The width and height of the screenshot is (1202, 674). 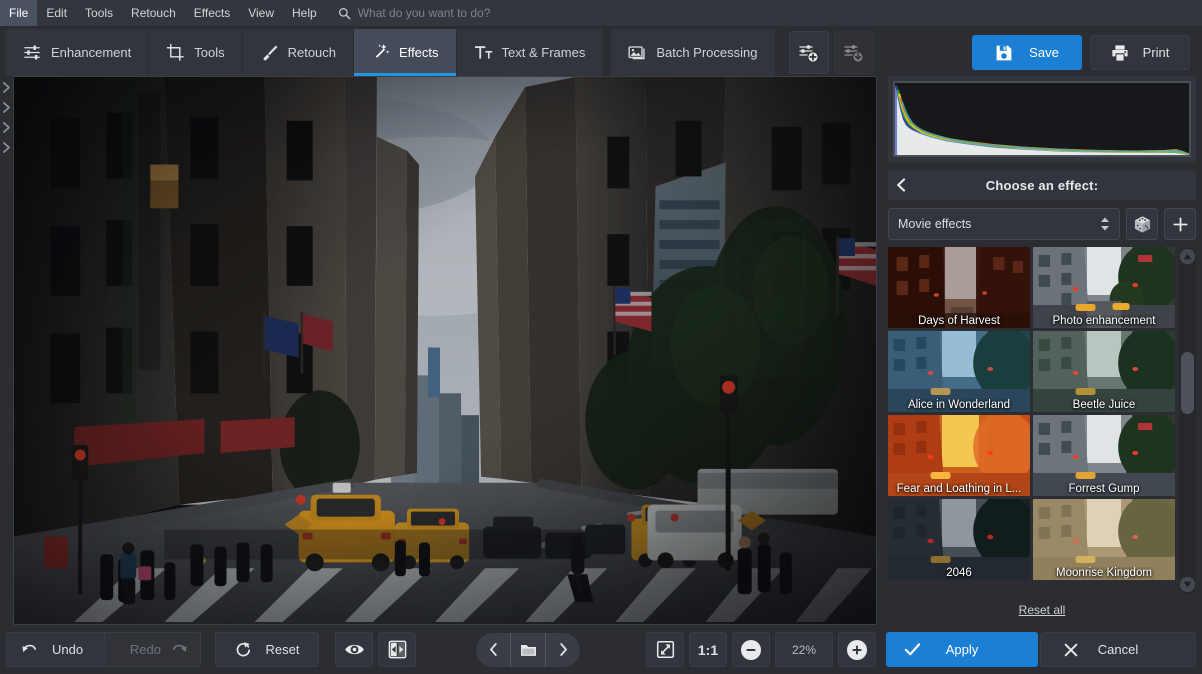 I want to click on reset-all-link: Reset all, so click(x=1042, y=610).